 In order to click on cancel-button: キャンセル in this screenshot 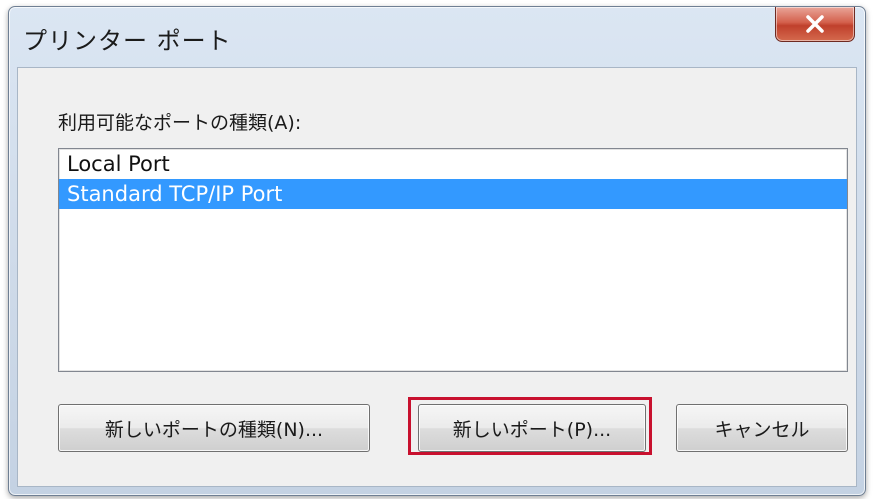, I will do `click(762, 428)`.